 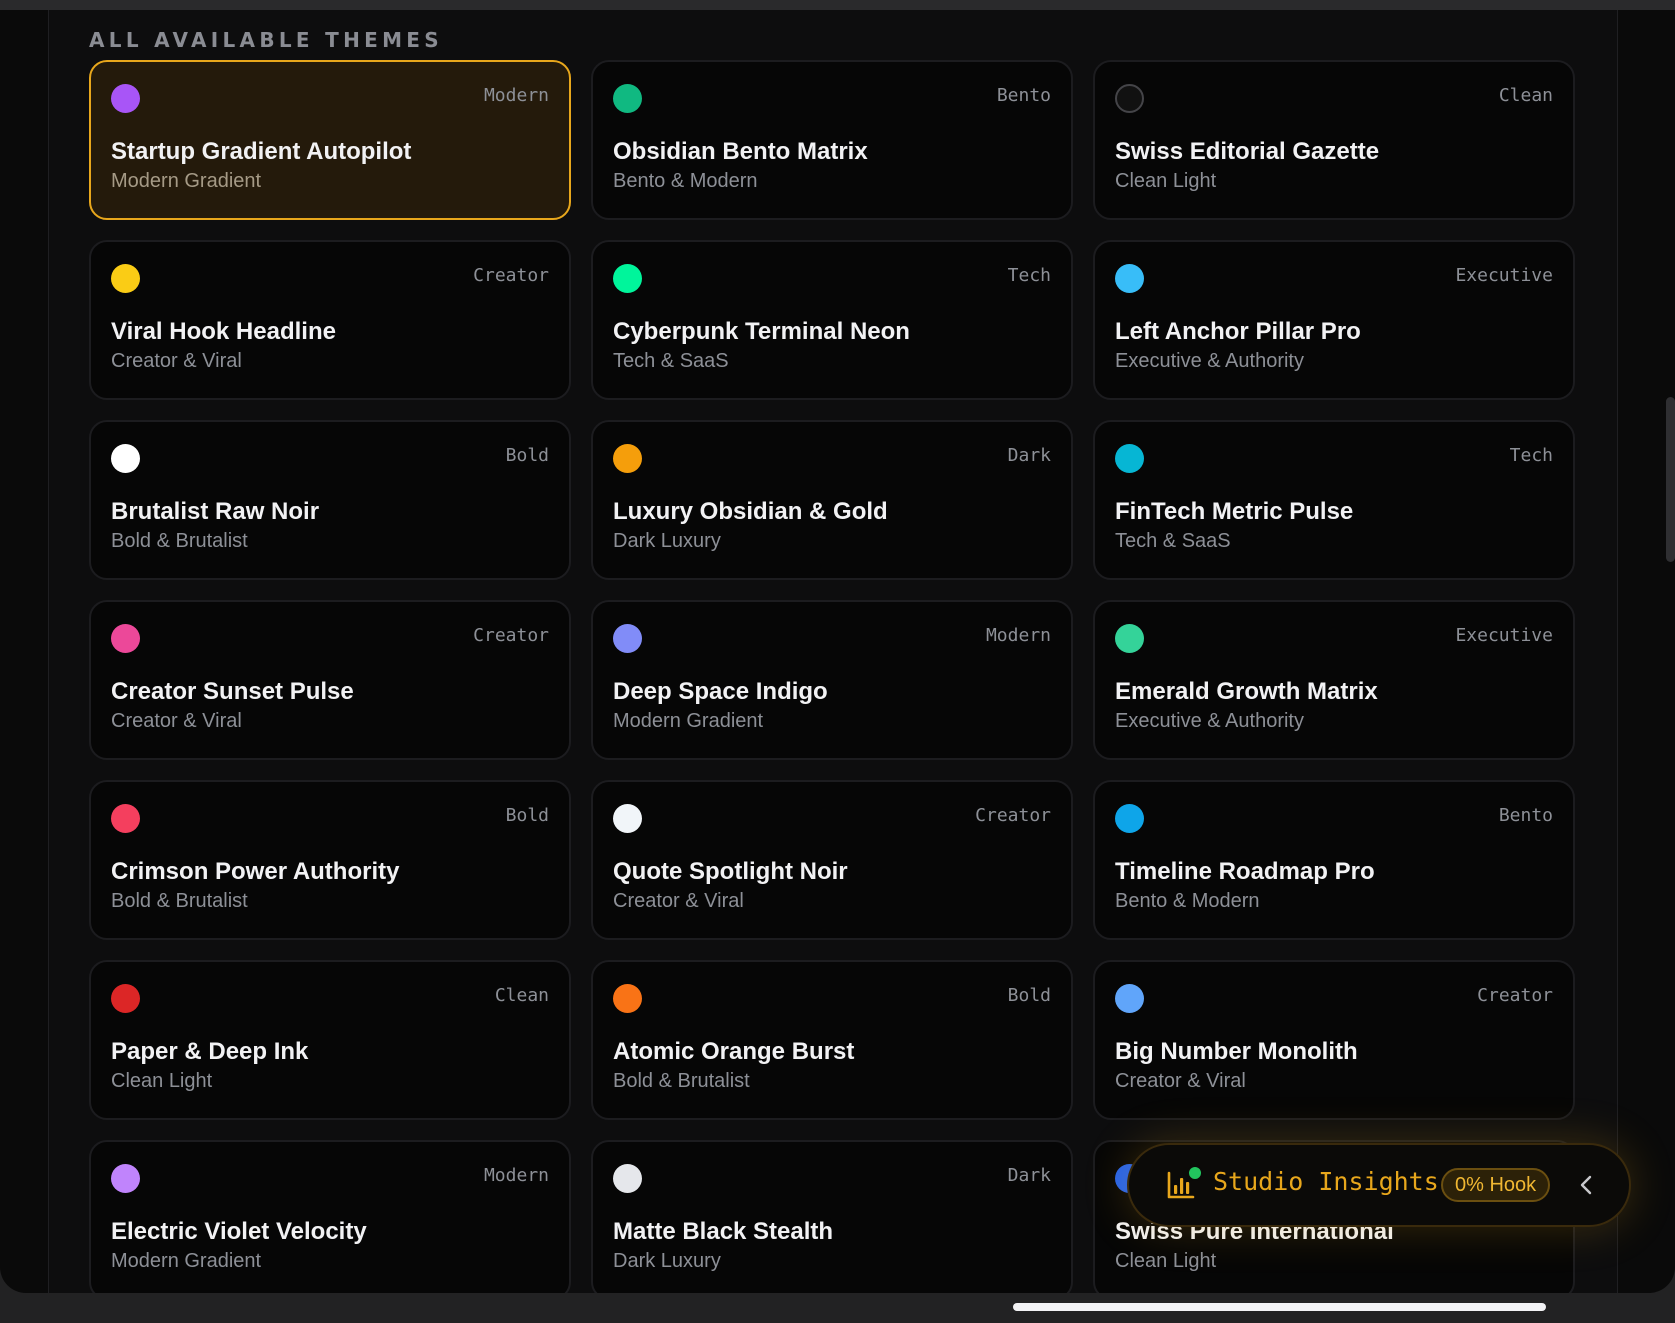 What do you see at coordinates (740, 151) in the screenshot?
I see `theme-name: Obsidian Bento Matrix` at bounding box center [740, 151].